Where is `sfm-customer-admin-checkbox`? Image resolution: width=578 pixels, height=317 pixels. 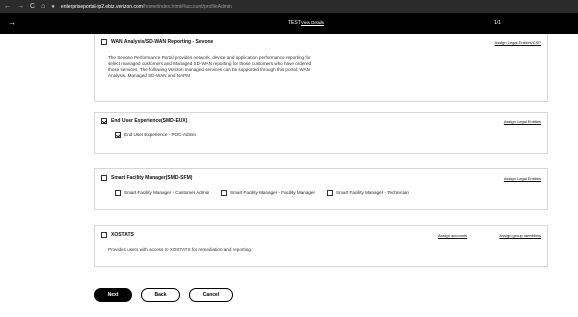 sfm-customer-admin-checkbox is located at coordinates (118, 193).